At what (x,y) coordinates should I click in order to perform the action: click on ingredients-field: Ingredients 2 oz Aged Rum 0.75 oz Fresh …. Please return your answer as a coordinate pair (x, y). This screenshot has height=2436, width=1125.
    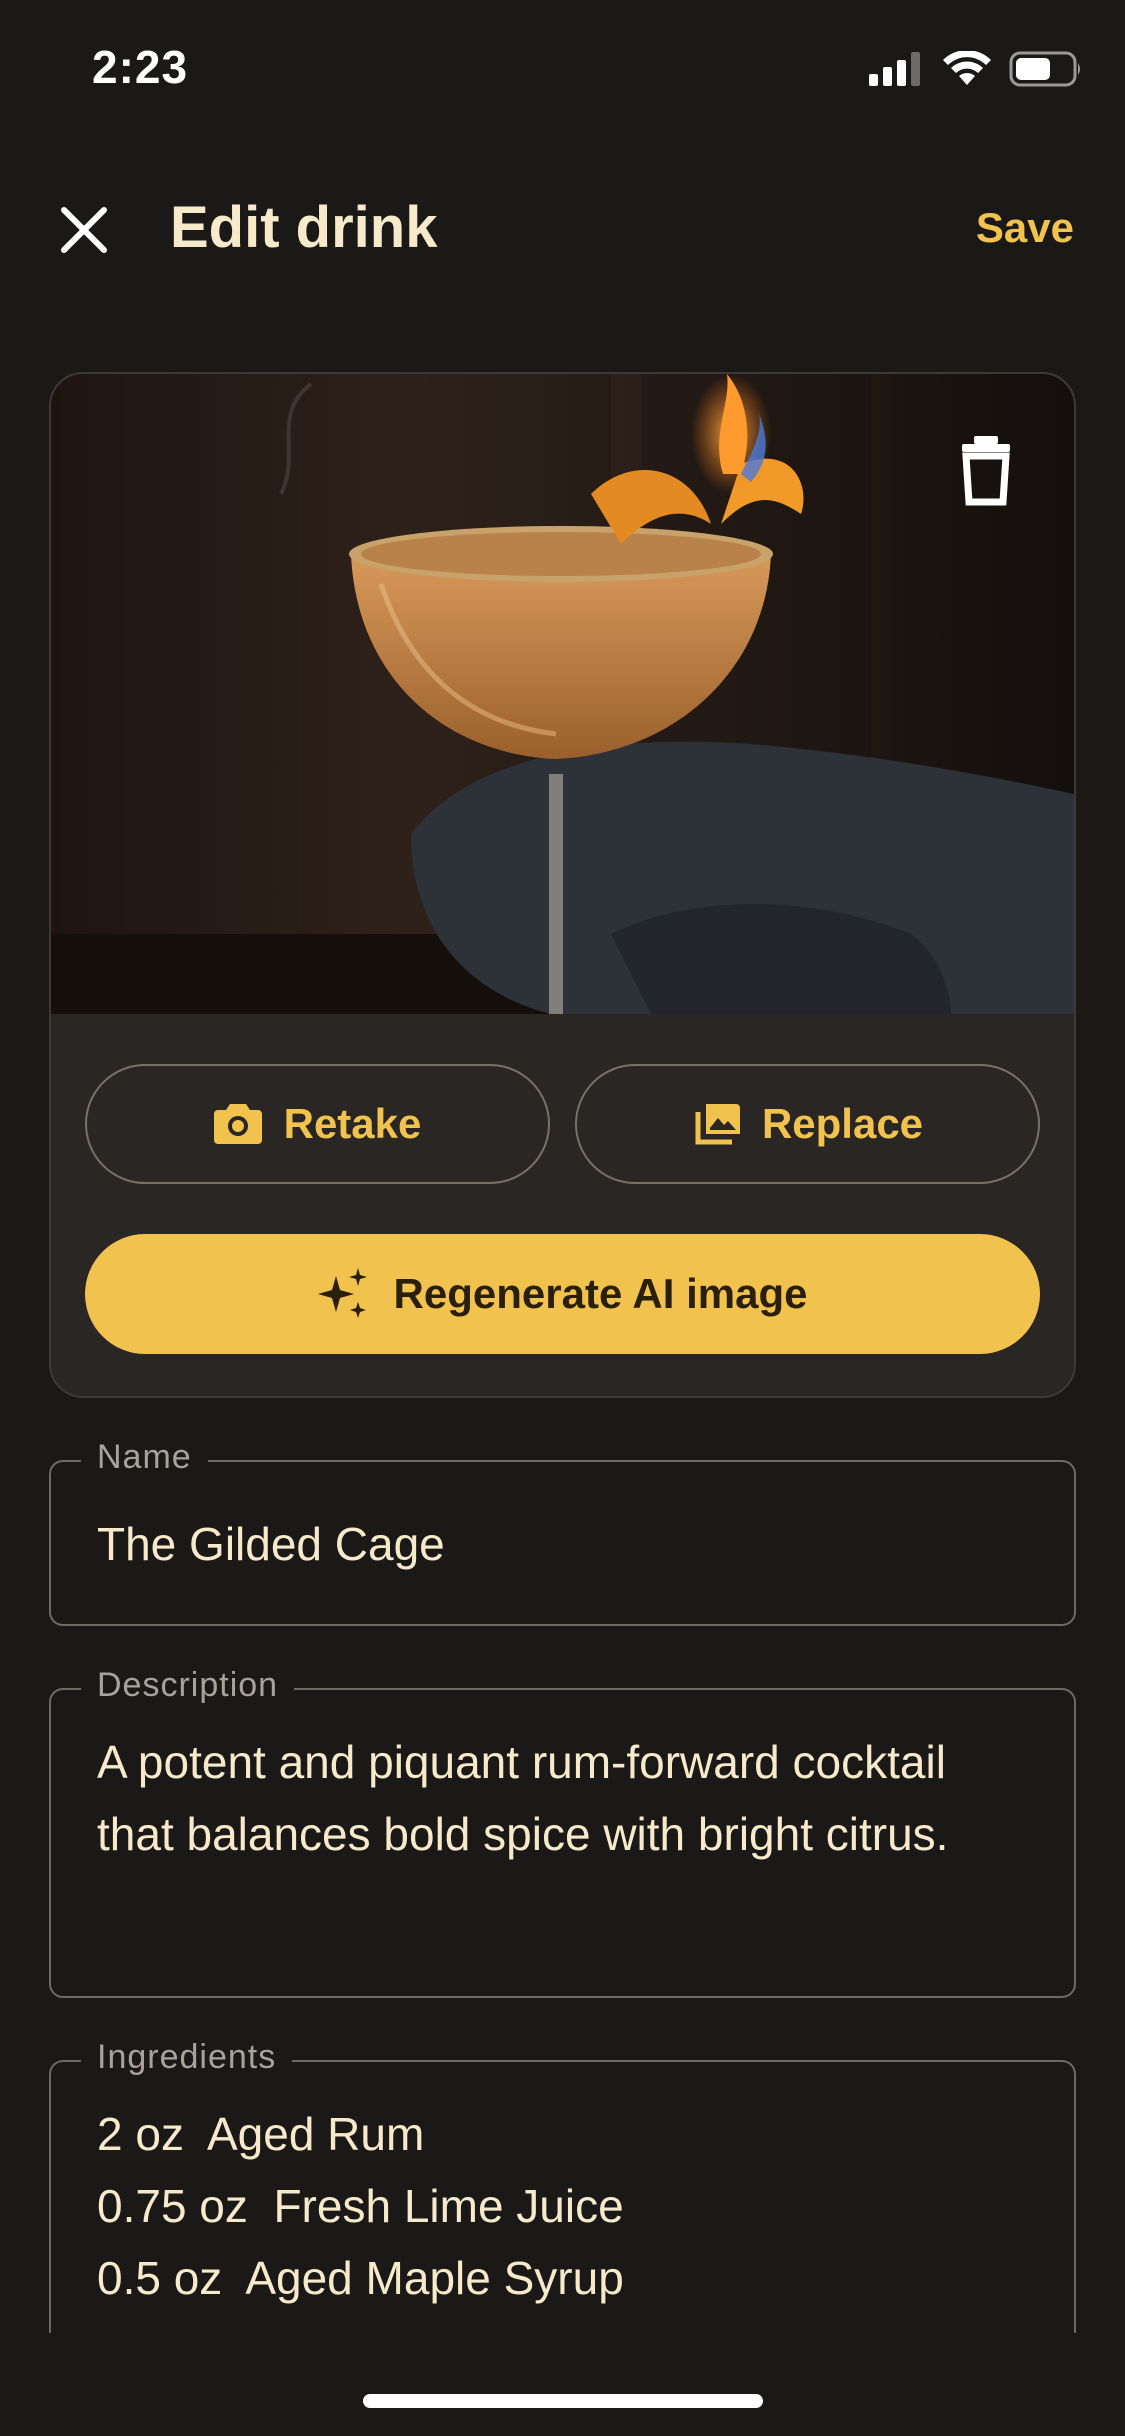
    Looking at the image, I should click on (562, 2185).